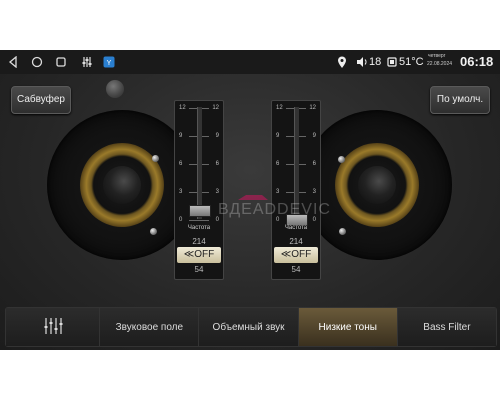 The image size is (500, 400). Describe the element at coordinates (392, 62) in the screenshot. I see `temperature-icon` at that location.